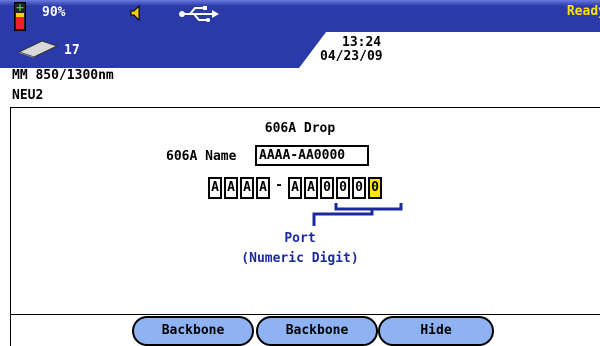 The image size is (600, 346). Describe the element at coordinates (28, 95) in the screenshot. I see `test-tag: NEU2` at that location.